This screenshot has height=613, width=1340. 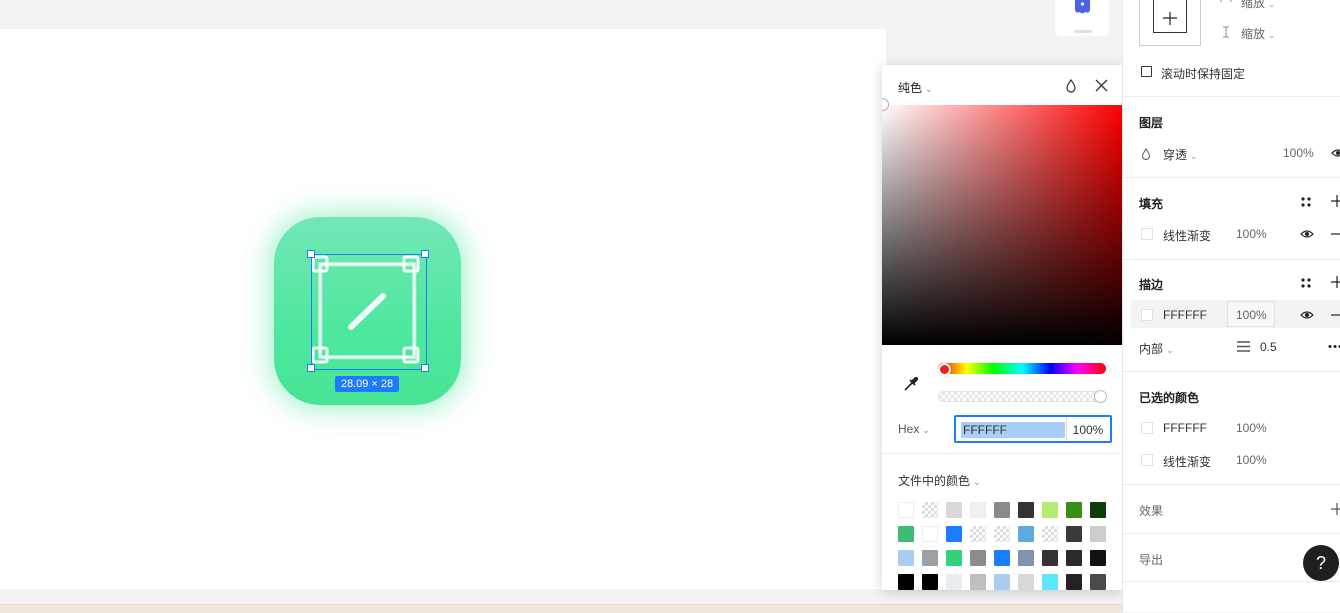 What do you see at coordinates (1147, 234) in the screenshot?
I see `fill-color-chip` at bounding box center [1147, 234].